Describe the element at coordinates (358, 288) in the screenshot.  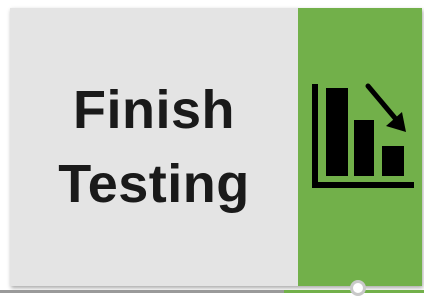
I see `timeline-node` at that location.